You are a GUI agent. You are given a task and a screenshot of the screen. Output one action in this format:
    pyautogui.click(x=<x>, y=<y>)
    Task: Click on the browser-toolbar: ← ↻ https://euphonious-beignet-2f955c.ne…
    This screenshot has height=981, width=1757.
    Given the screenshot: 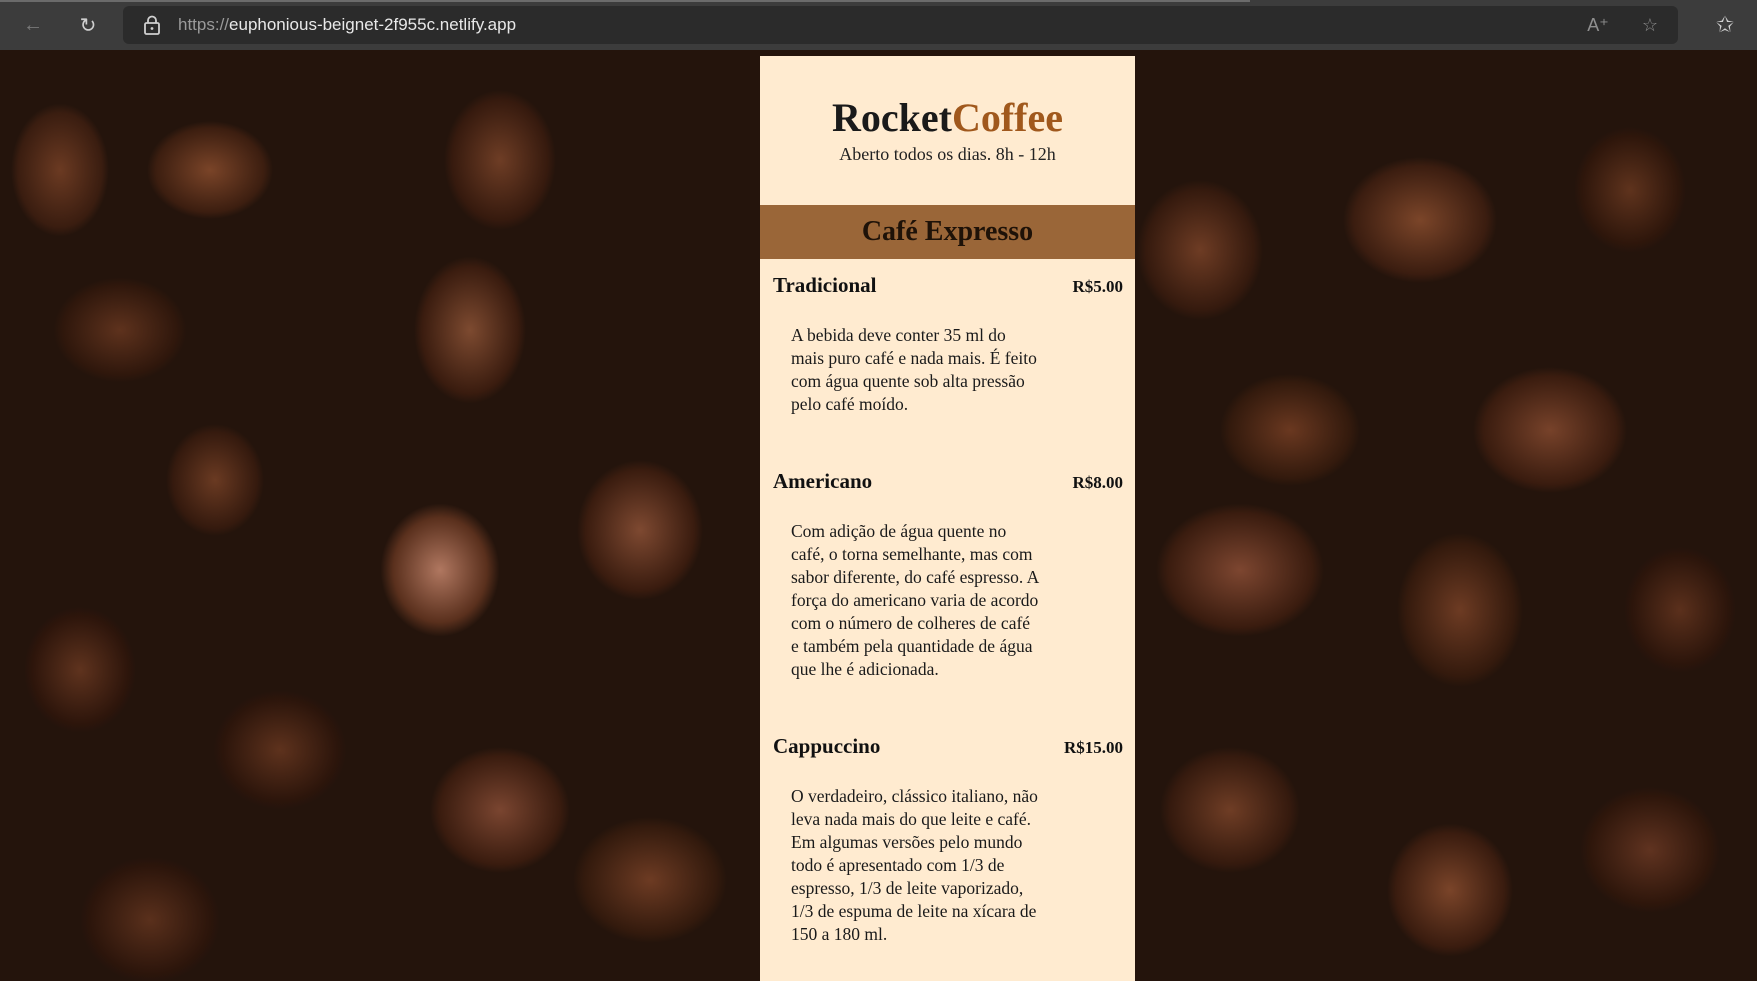 What is the action you would take?
    pyautogui.click(x=878, y=25)
    